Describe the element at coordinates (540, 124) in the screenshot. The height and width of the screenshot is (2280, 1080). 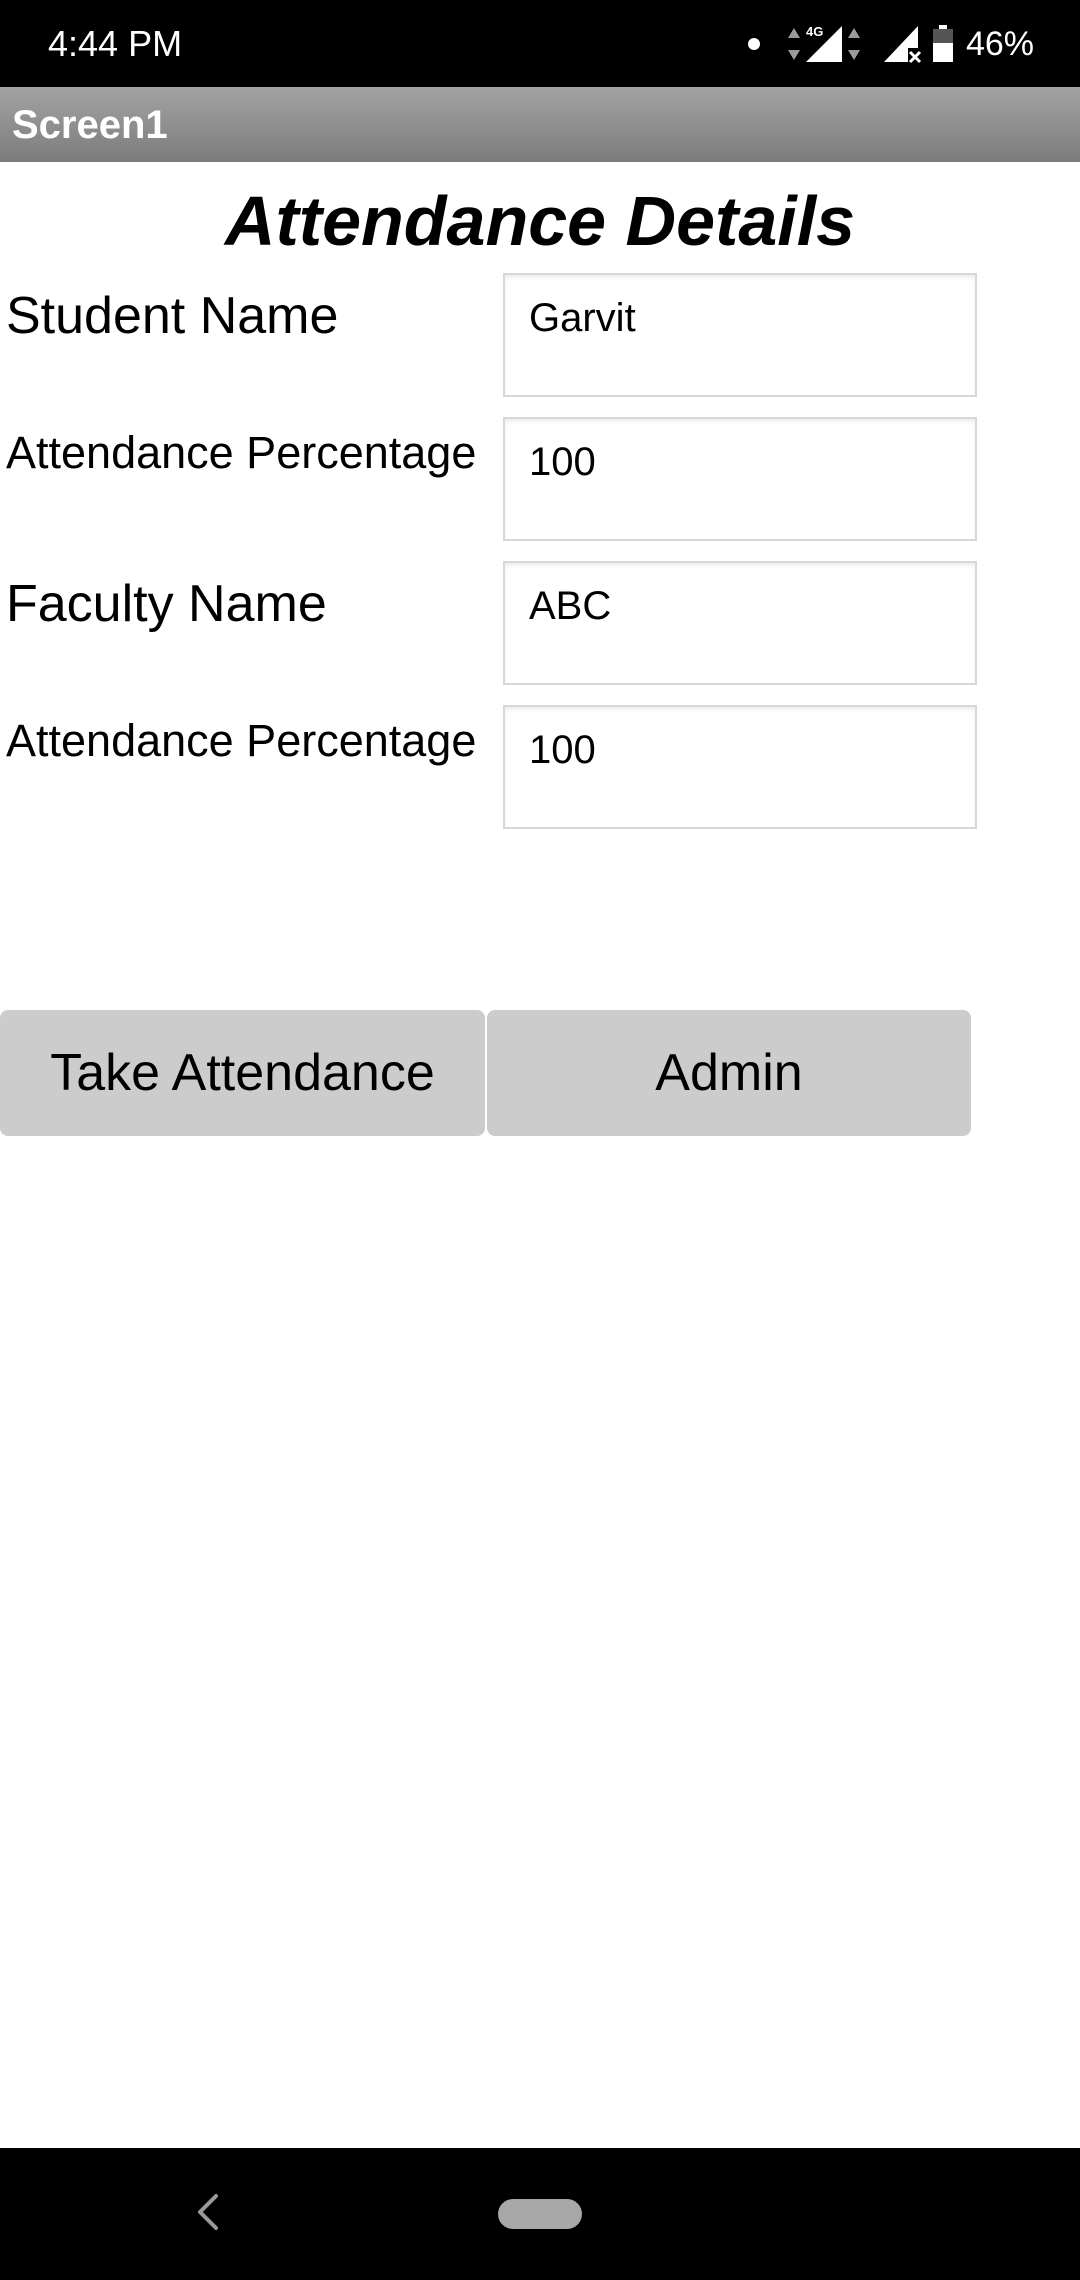
I see `app-bar: Screen1` at that location.